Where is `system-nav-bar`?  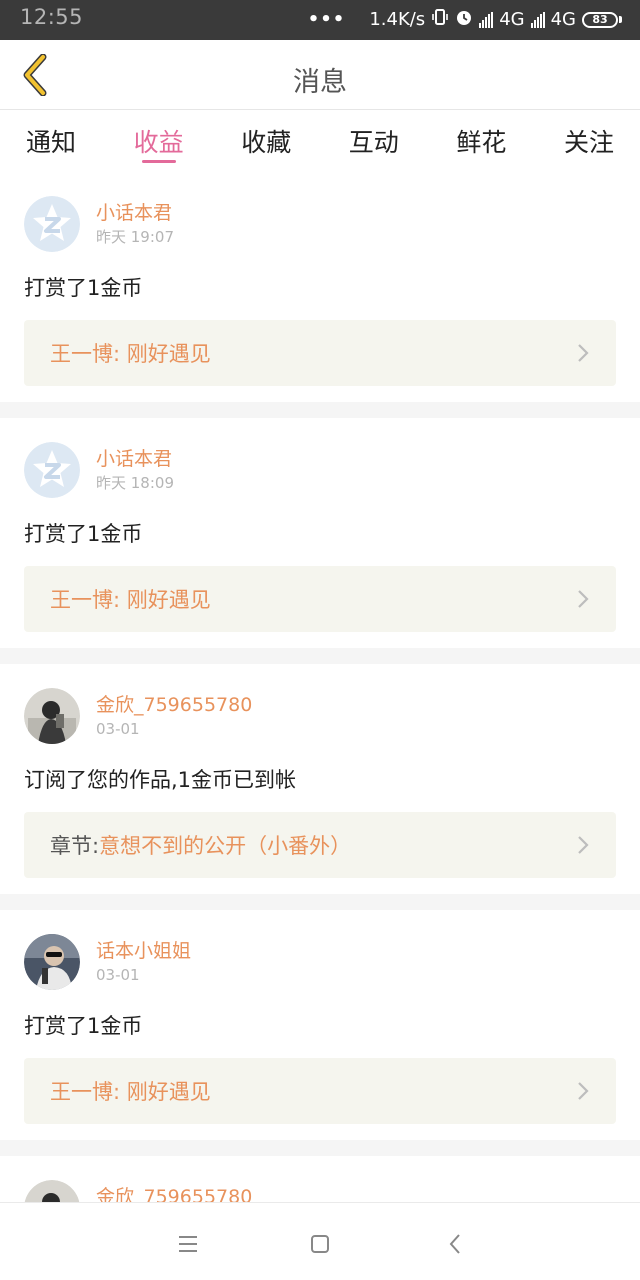
system-nav-bar is located at coordinates (320, 1241).